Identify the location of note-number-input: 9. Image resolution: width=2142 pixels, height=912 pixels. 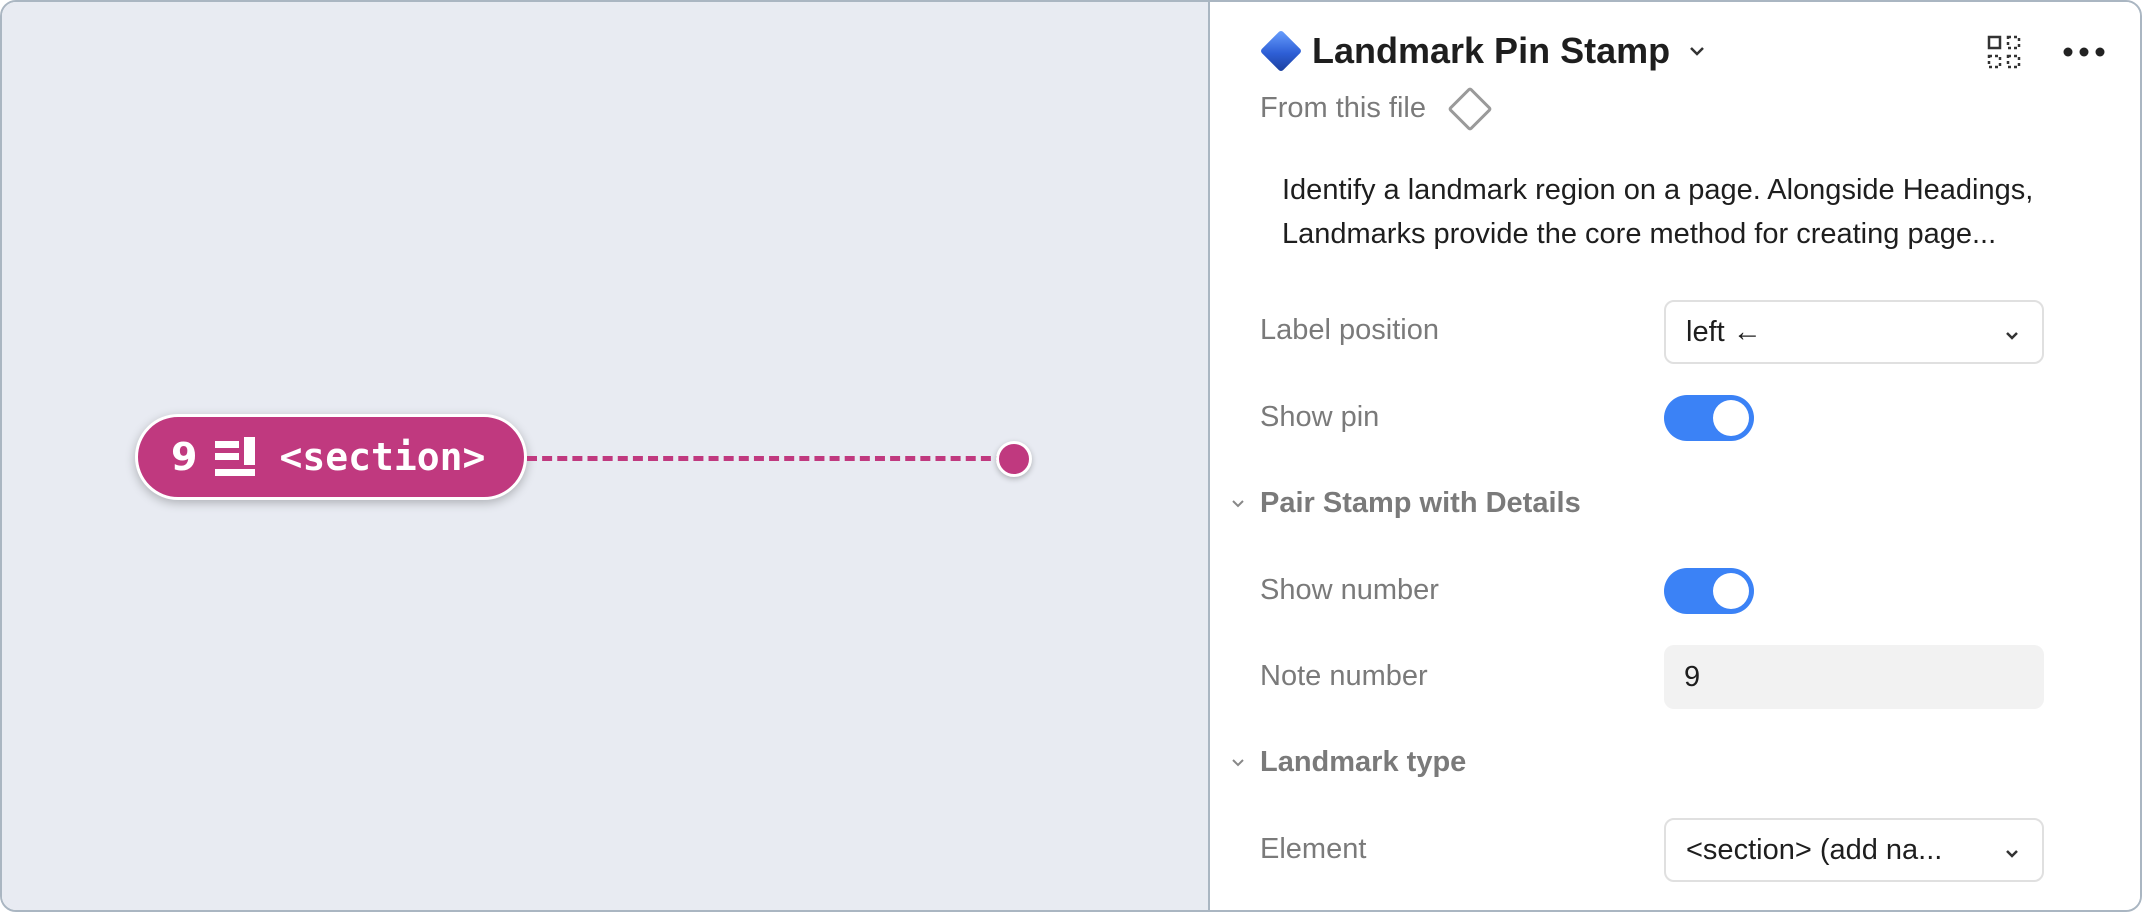
(1854, 677).